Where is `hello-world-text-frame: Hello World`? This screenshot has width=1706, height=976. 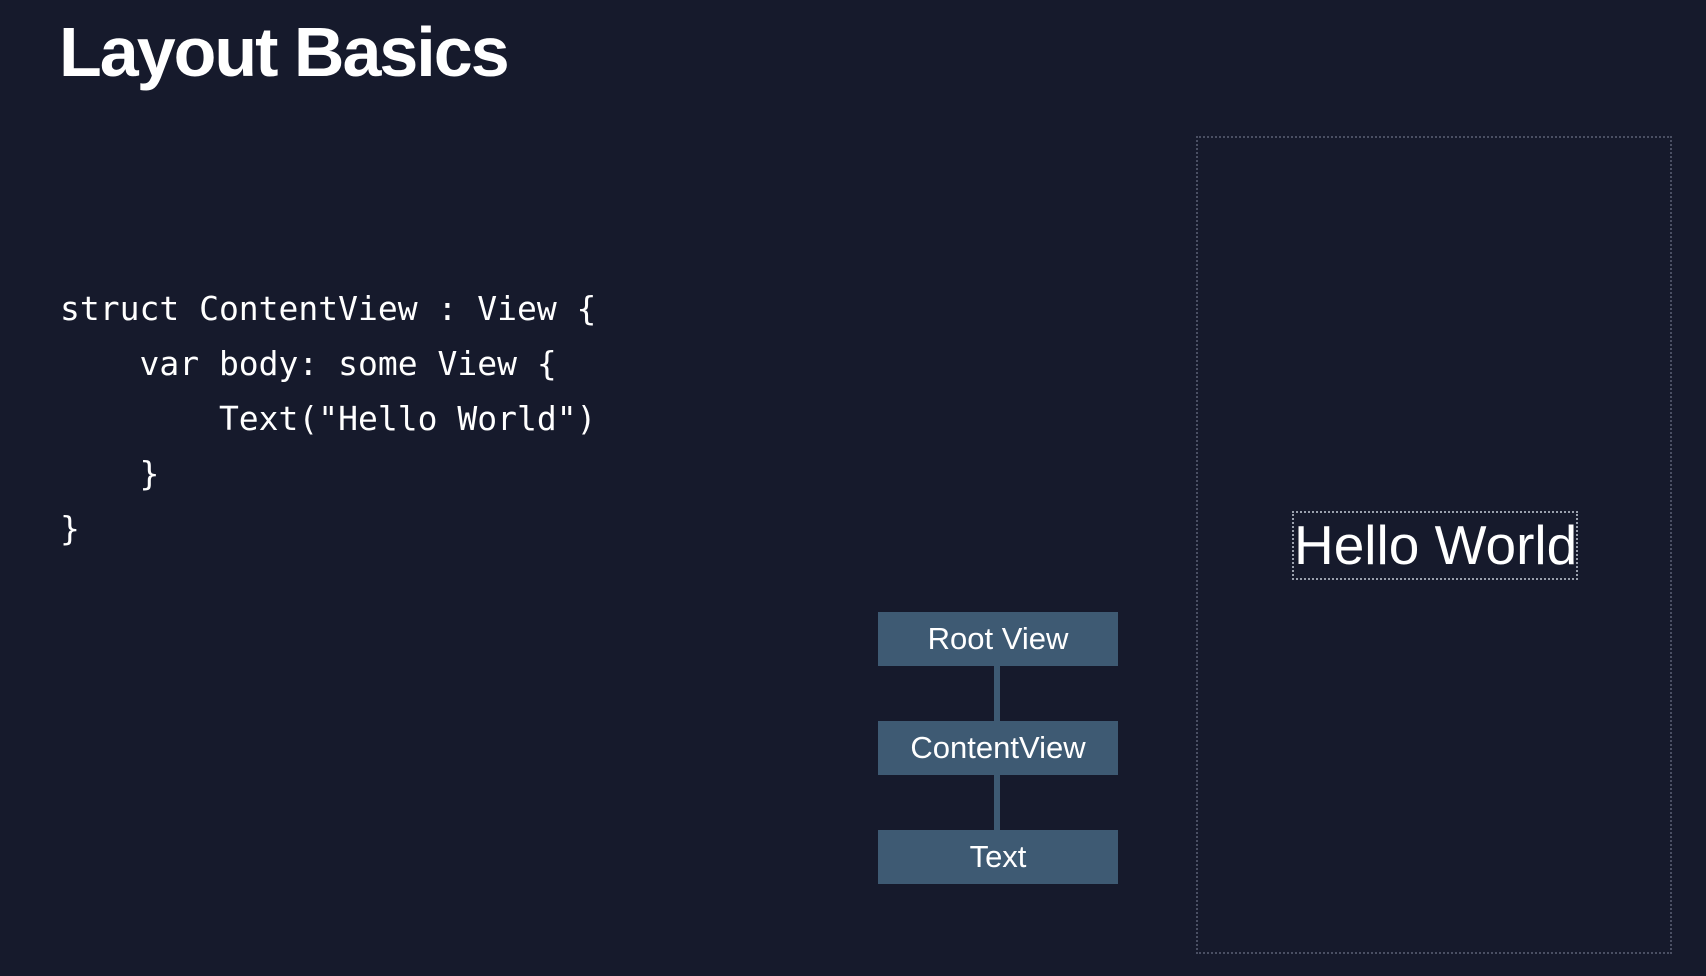
hello-world-text-frame: Hello World is located at coordinates (1435, 545).